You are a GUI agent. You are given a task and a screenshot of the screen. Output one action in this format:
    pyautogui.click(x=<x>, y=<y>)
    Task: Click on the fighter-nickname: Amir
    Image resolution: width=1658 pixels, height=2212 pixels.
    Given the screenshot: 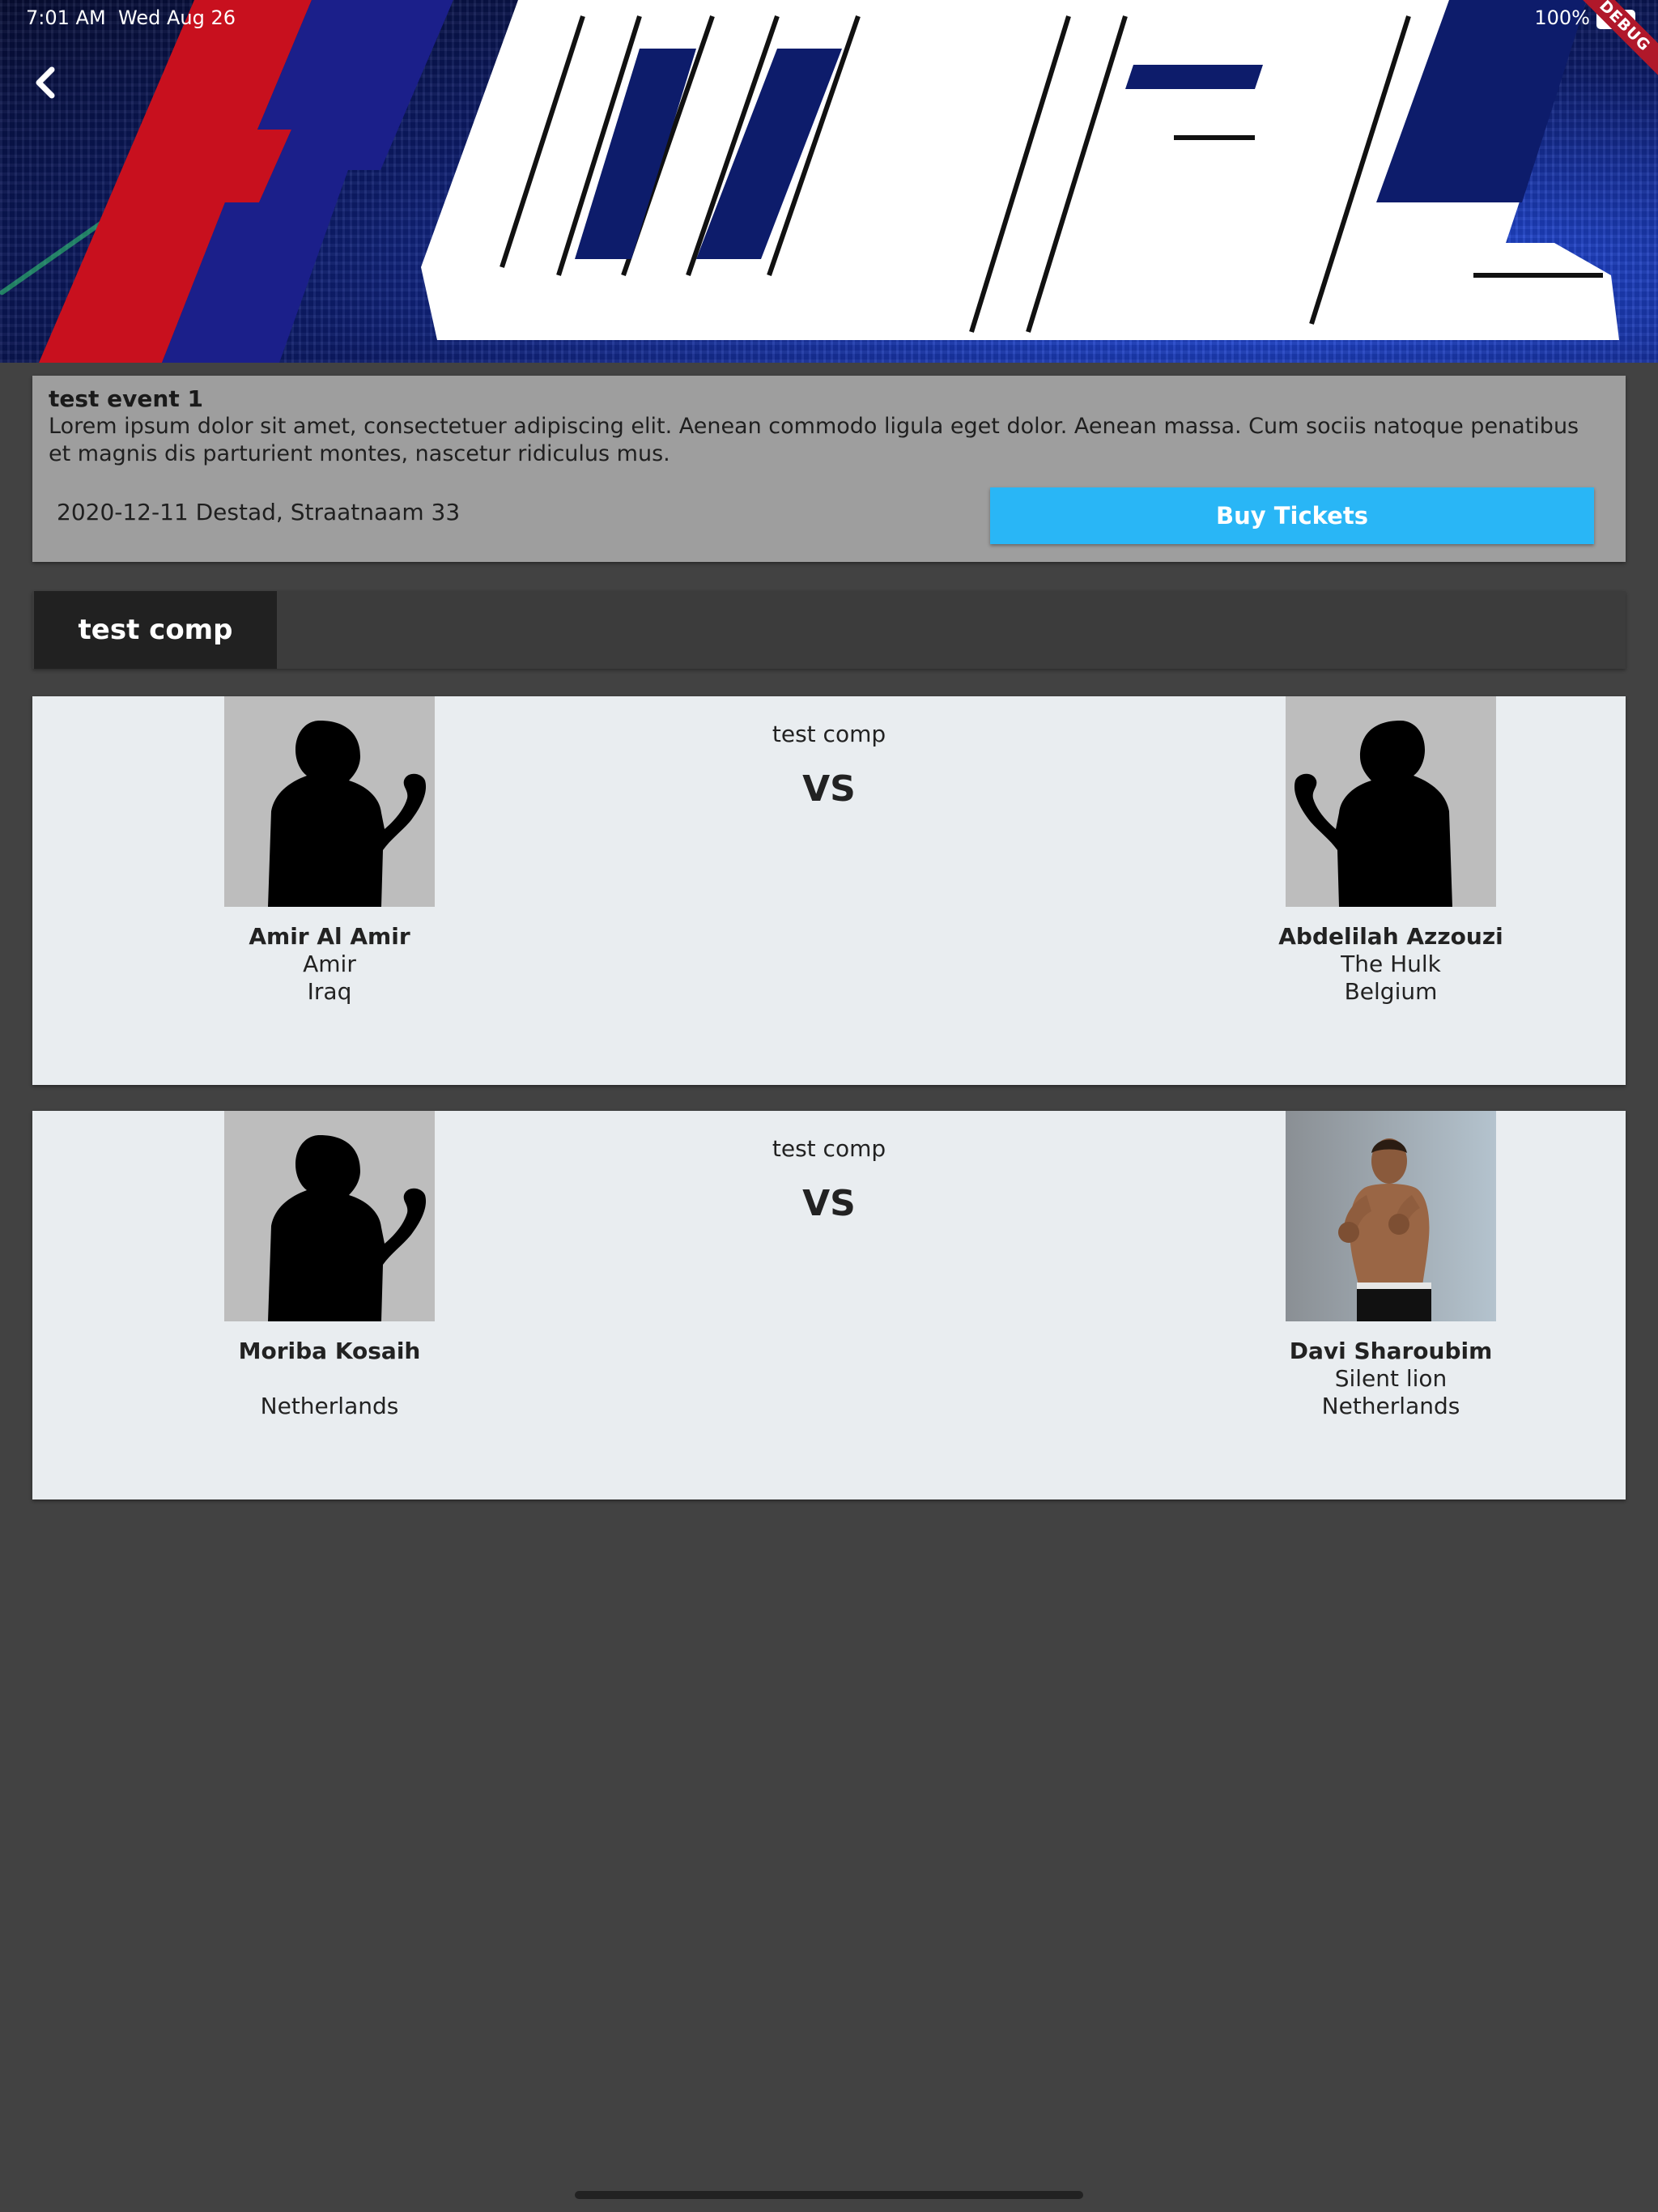 What is the action you would take?
    pyautogui.click(x=329, y=964)
    